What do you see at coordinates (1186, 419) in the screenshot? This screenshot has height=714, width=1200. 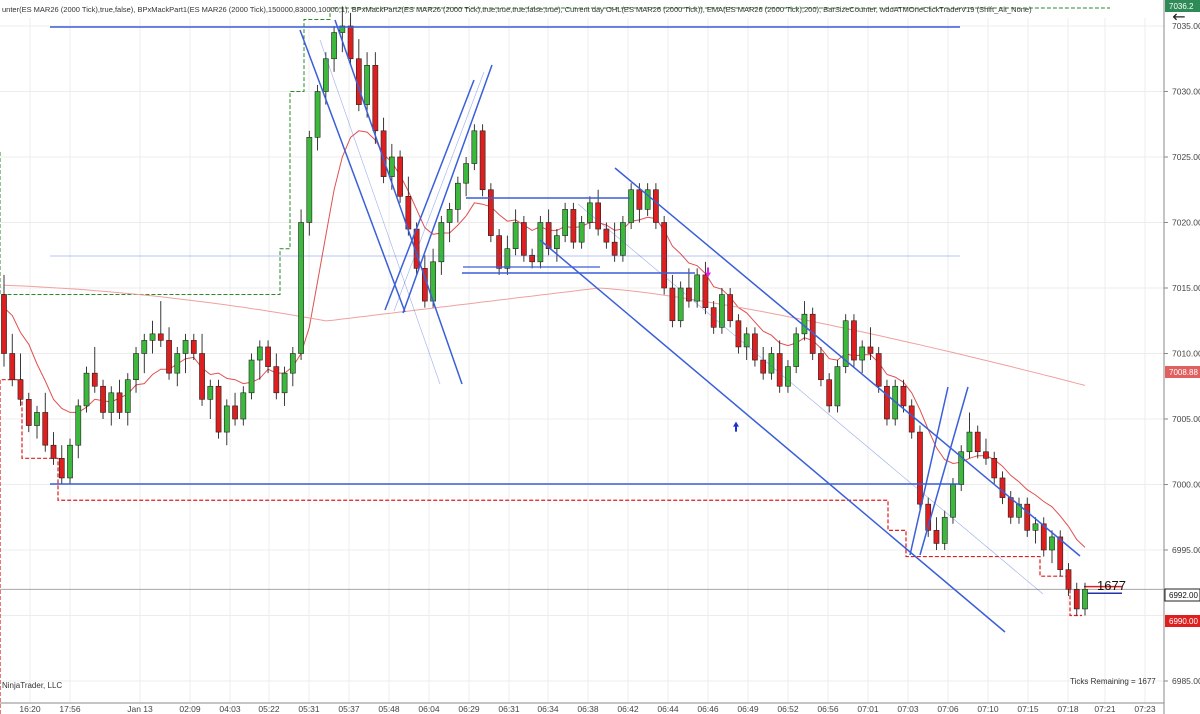 I see `price-tick-label: 7005.00` at bounding box center [1186, 419].